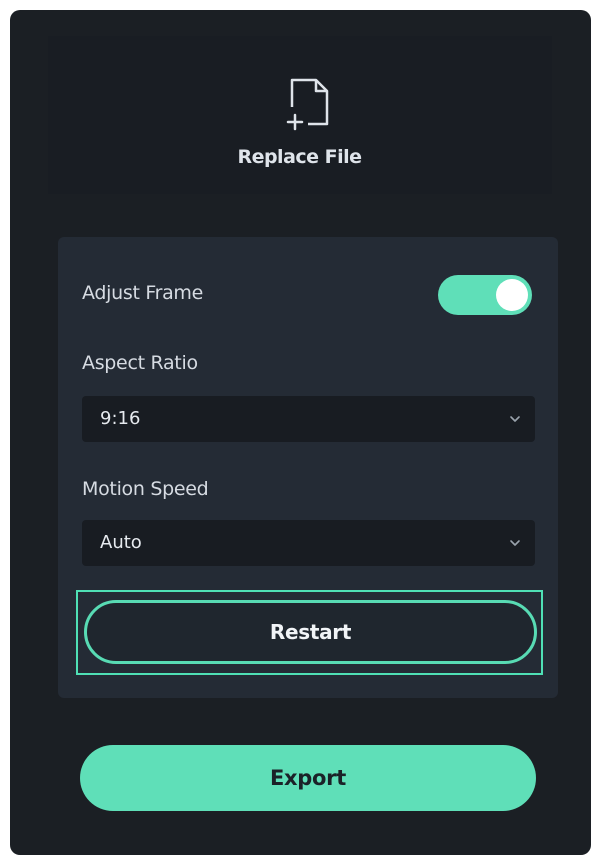 The height and width of the screenshot is (863, 599). Describe the element at coordinates (140, 363) in the screenshot. I see `aspect-ratio-label: Aspect Ratio` at that location.